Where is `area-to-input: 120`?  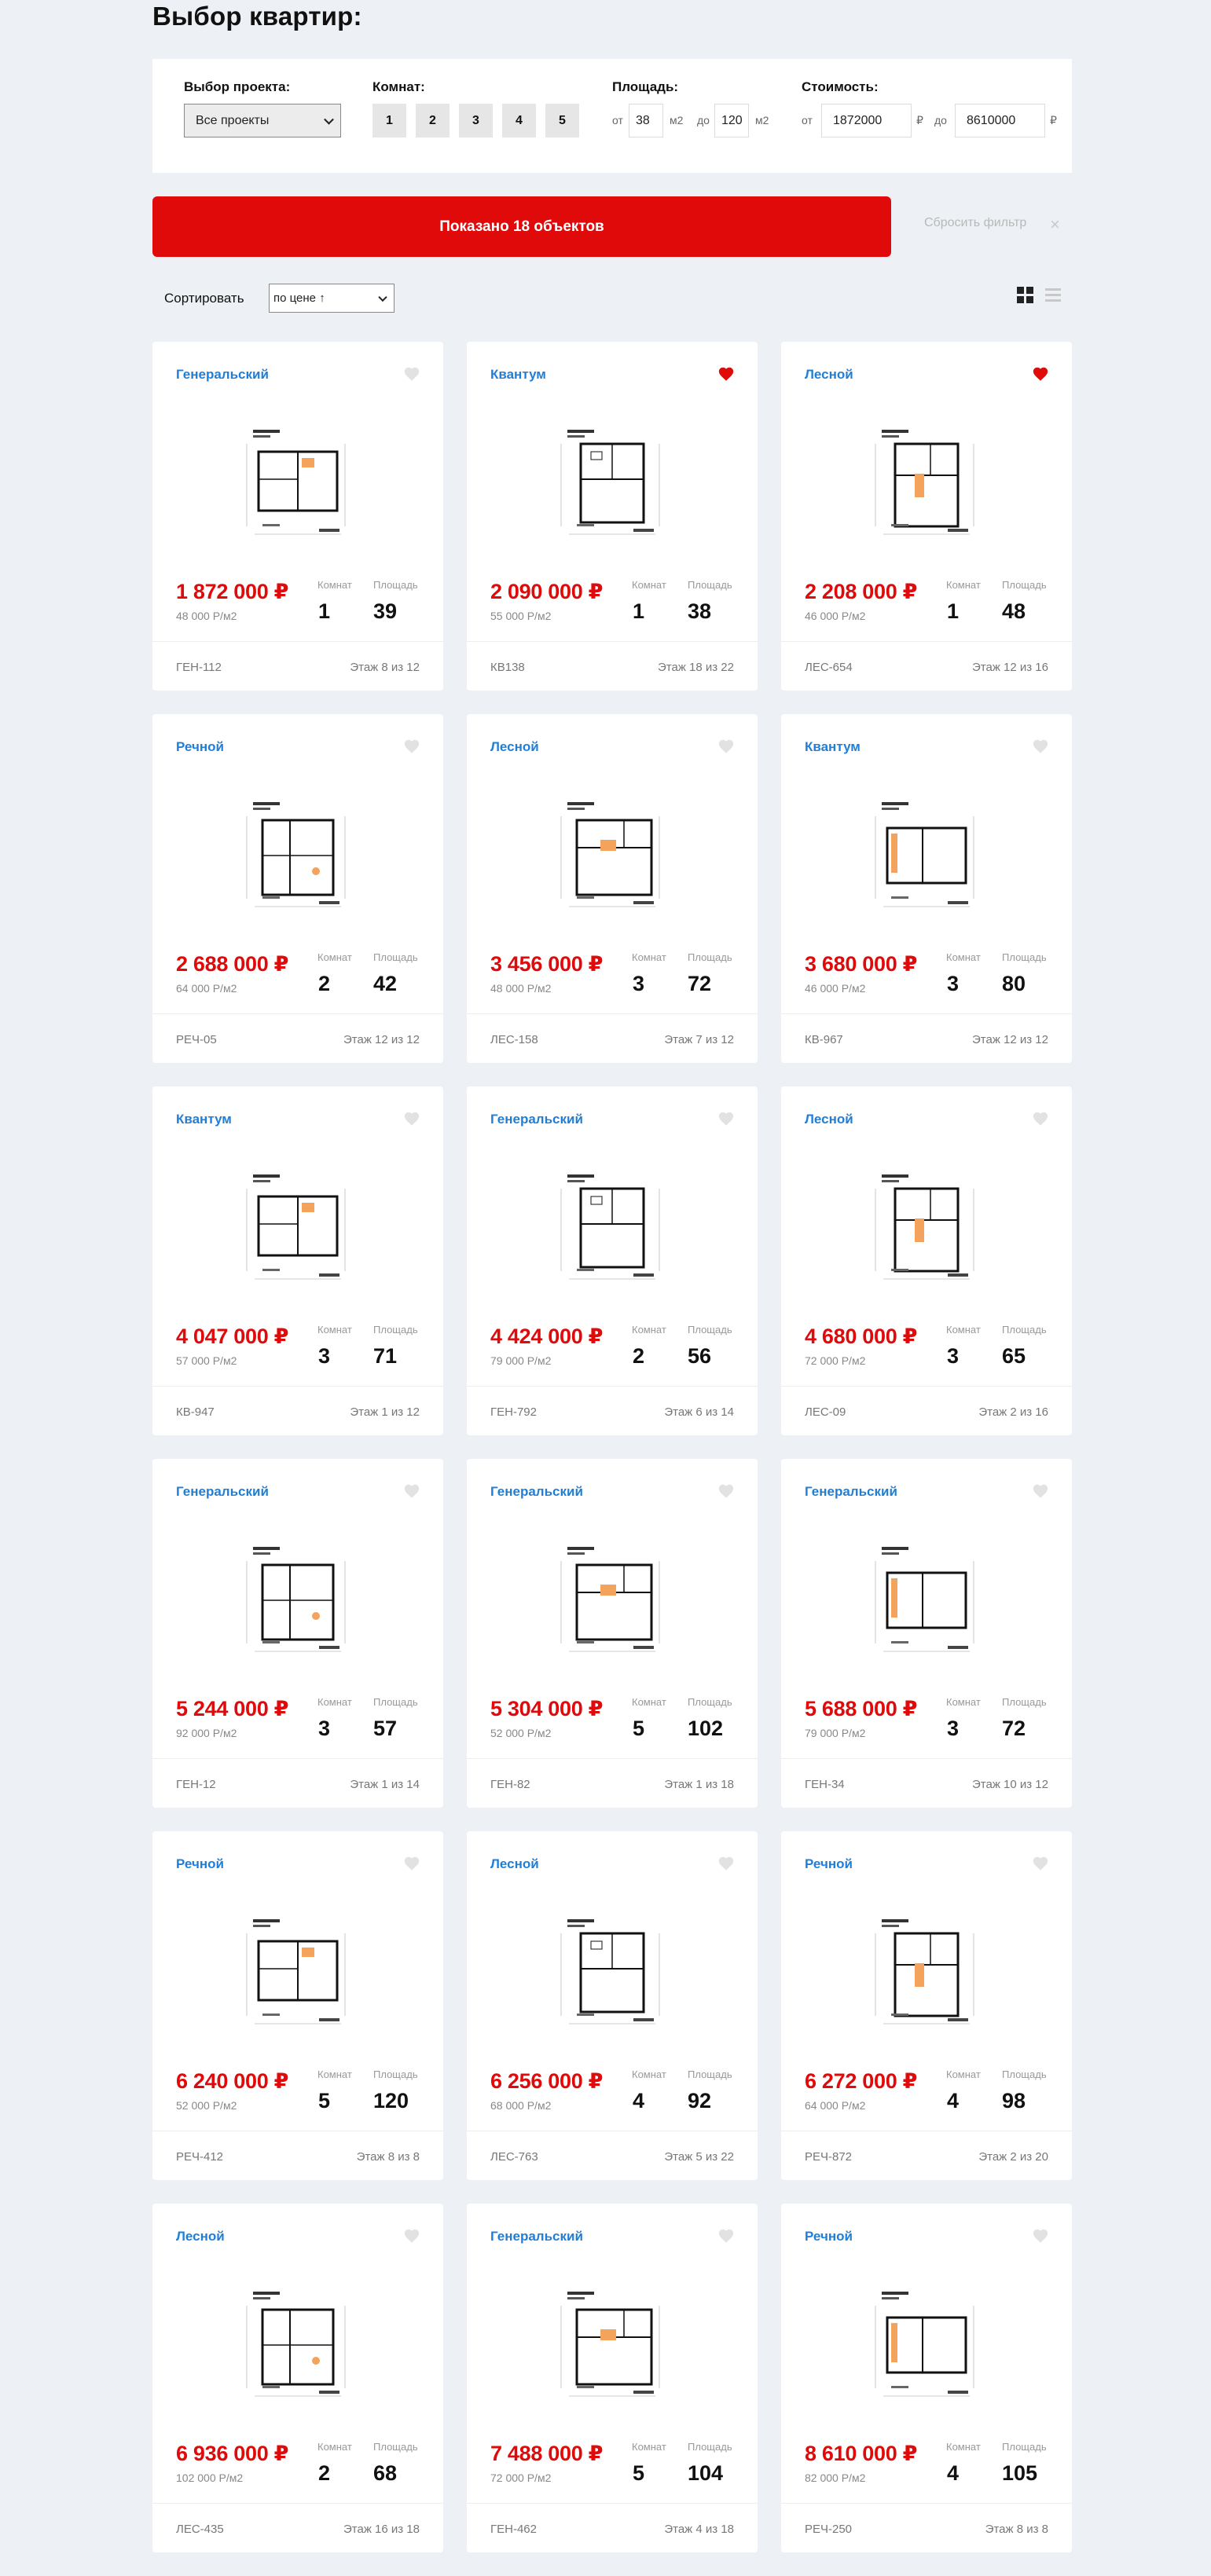 area-to-input: 120 is located at coordinates (731, 120).